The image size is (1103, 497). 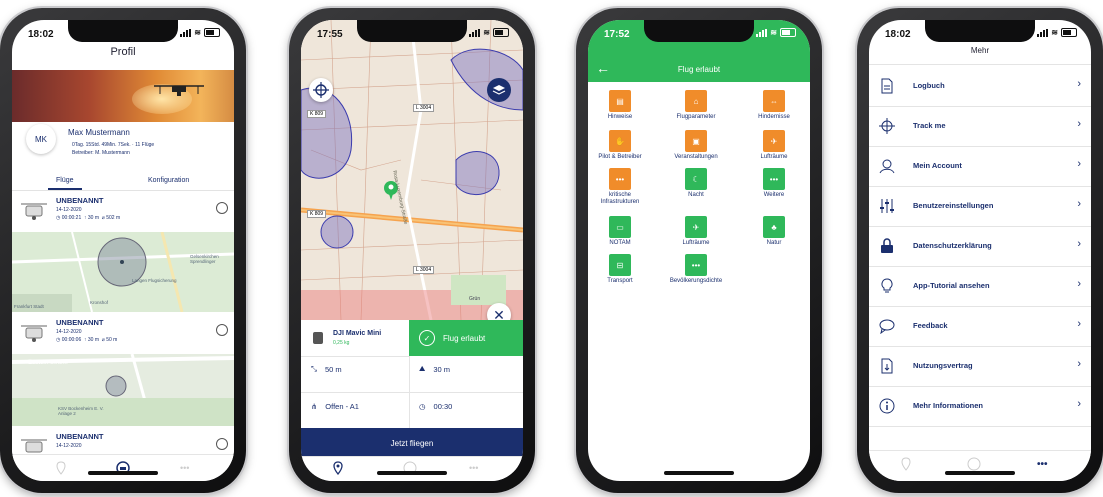 What do you see at coordinates (980, 326) in the screenshot?
I see `menu-item-feedback: Feedback ›` at bounding box center [980, 326].